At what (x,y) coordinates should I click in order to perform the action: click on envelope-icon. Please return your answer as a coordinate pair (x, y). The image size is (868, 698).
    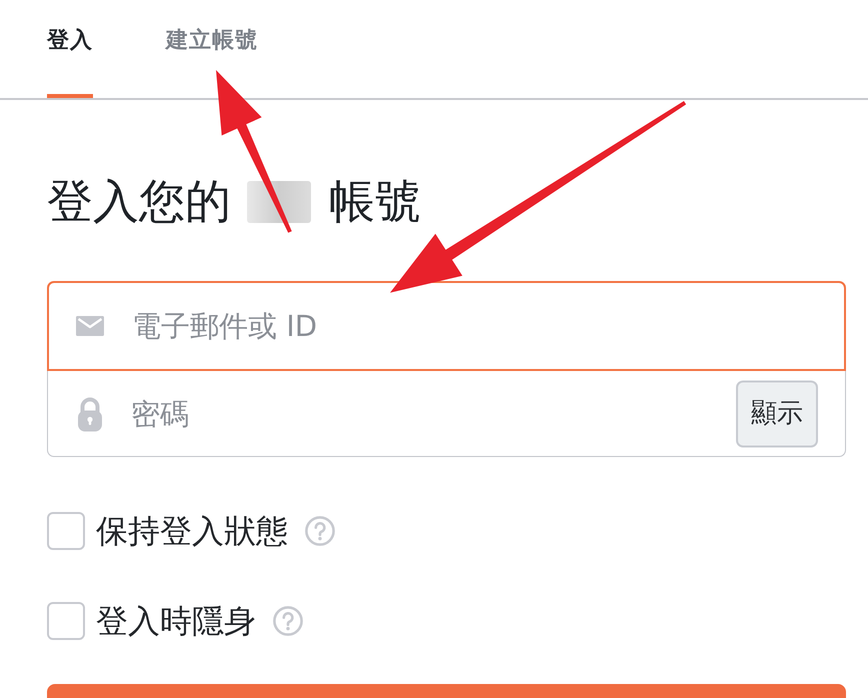
    Looking at the image, I should click on (90, 326).